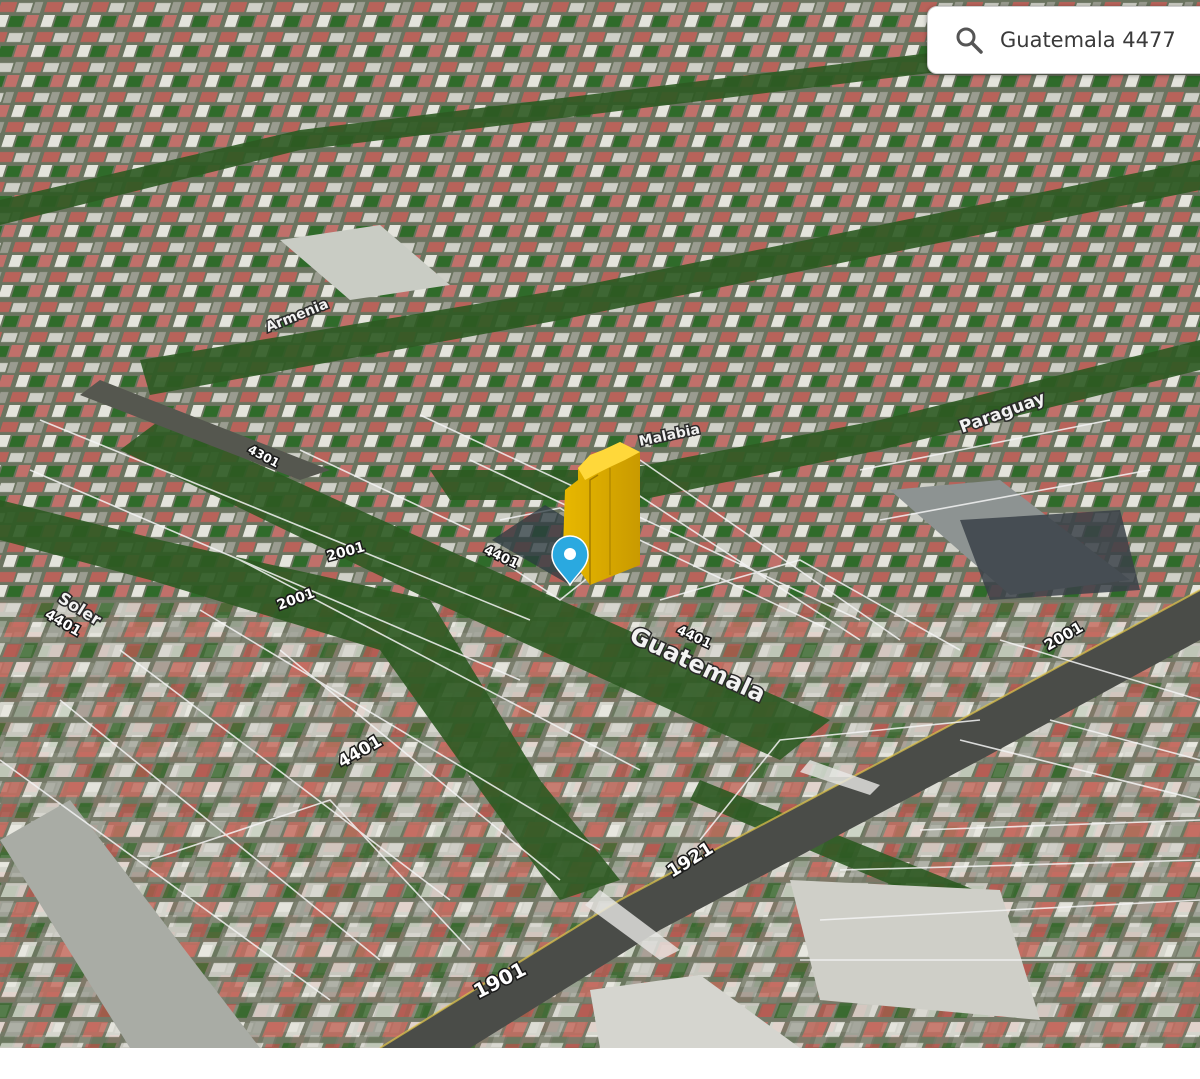 This screenshot has width=1200, height=1079. I want to click on search-query: Guatemala 4477, so click(1088, 40).